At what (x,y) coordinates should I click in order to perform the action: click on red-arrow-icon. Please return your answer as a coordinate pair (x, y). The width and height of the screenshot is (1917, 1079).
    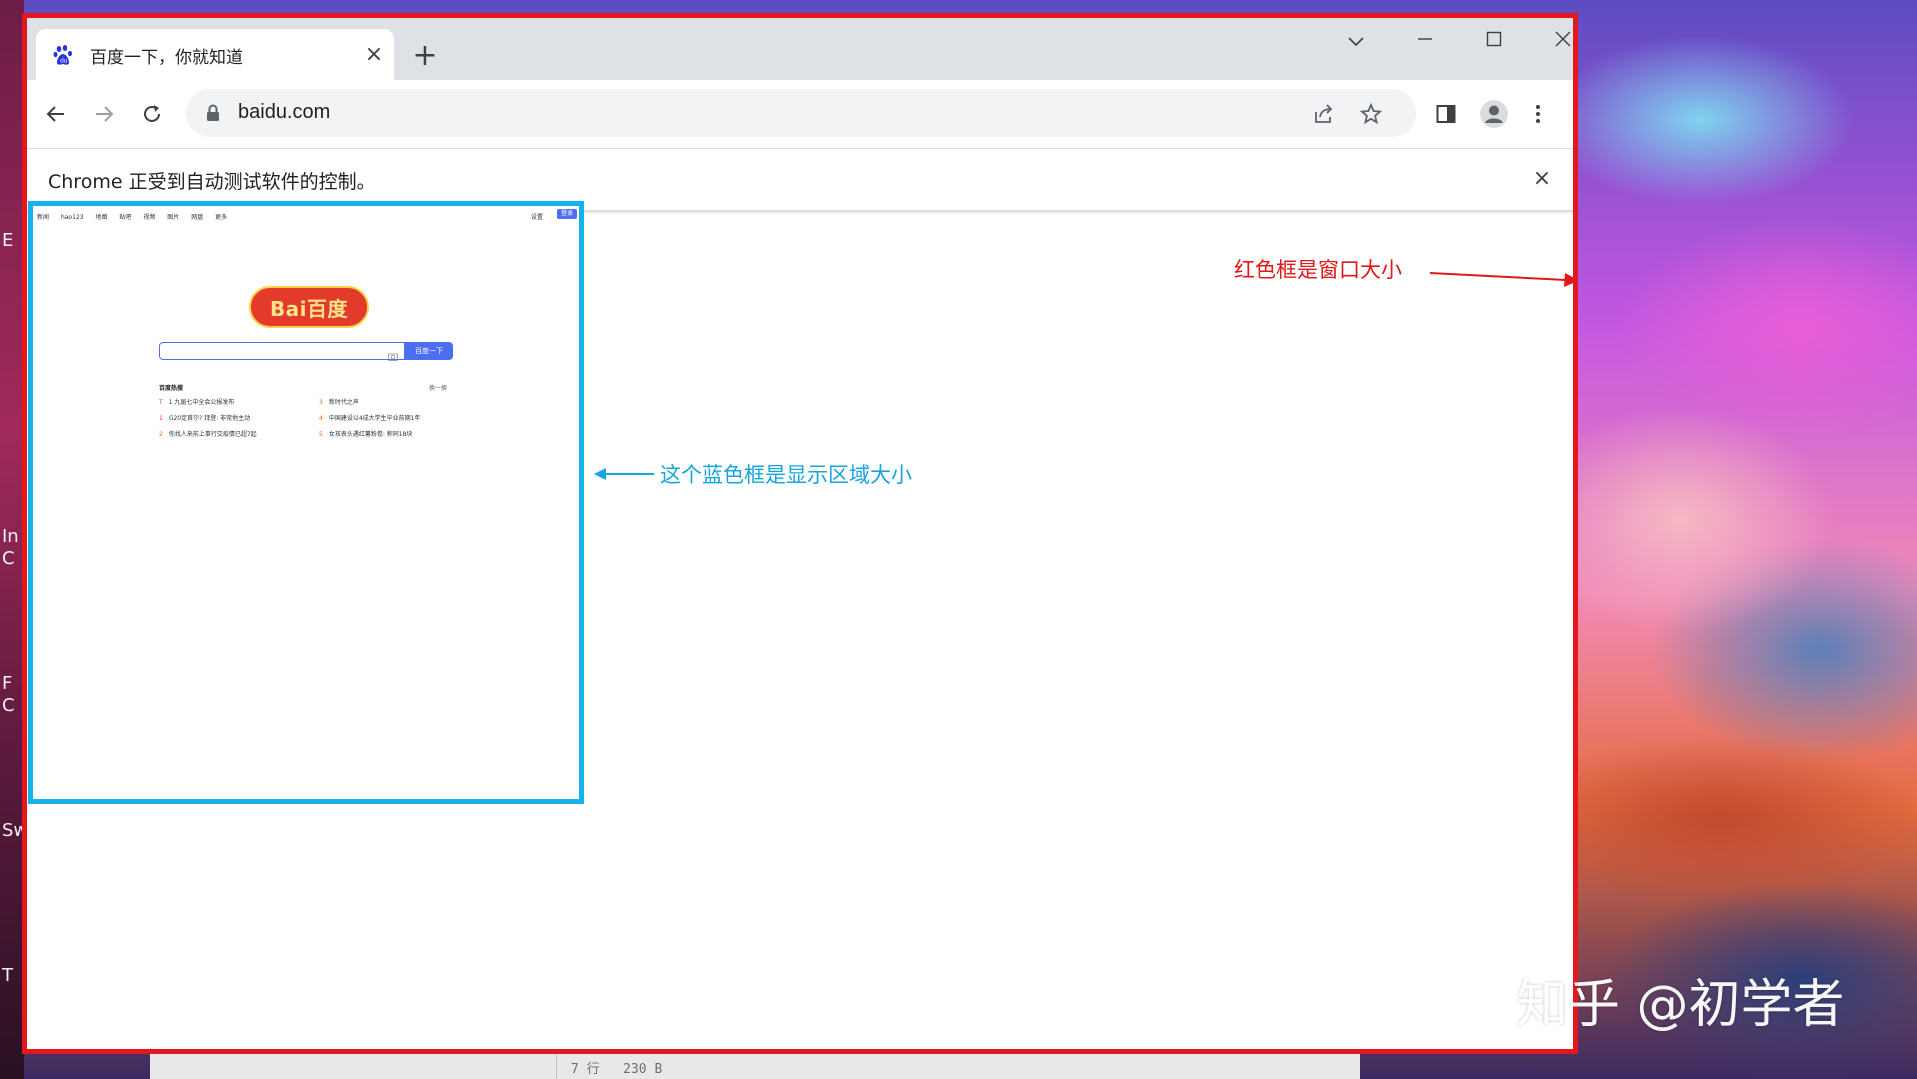
    Looking at the image, I should click on (1502, 278).